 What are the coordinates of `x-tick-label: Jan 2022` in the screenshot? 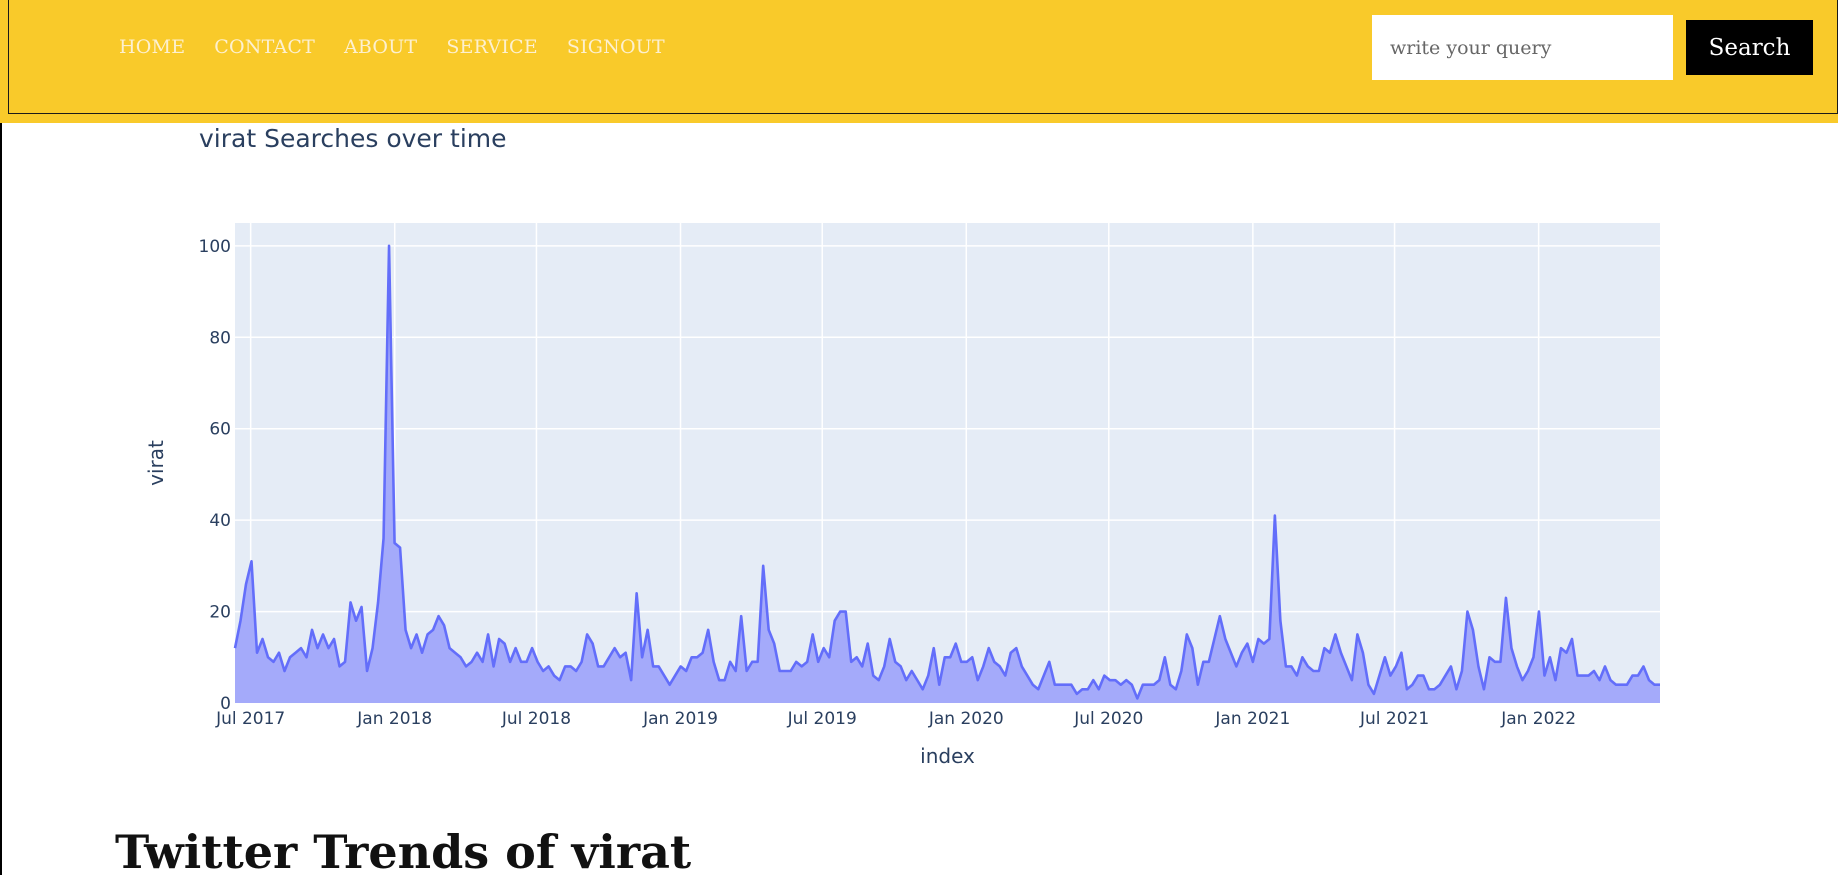 It's located at (1538, 719).